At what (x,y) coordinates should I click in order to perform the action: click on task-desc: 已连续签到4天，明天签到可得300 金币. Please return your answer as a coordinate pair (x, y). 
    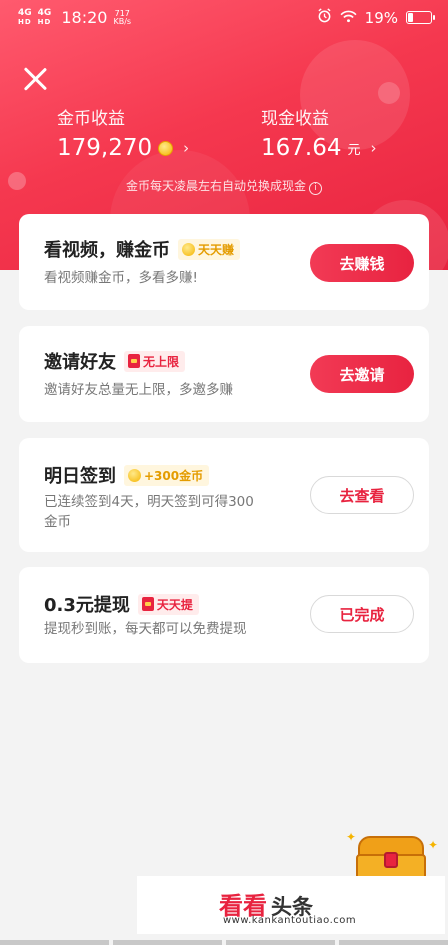
    Looking at the image, I should click on (149, 512).